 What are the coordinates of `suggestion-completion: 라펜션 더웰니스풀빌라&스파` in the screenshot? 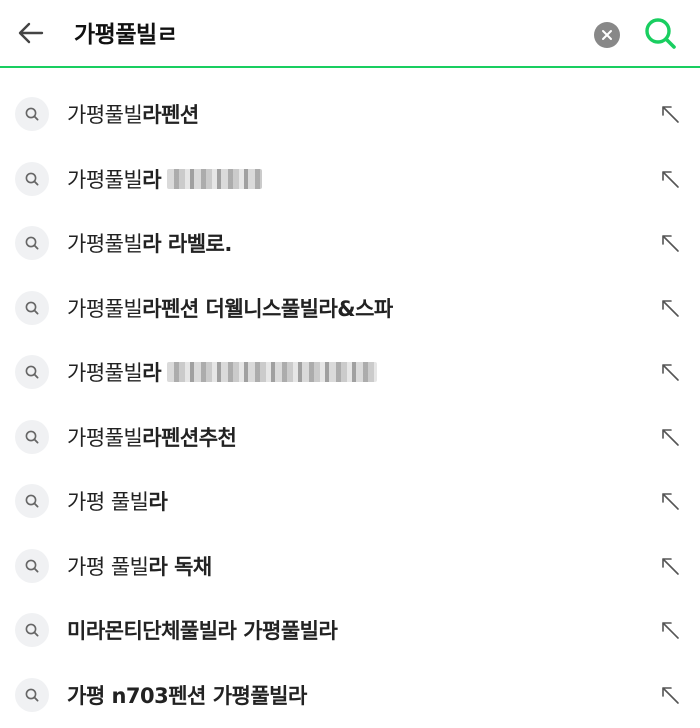 It's located at (267, 308).